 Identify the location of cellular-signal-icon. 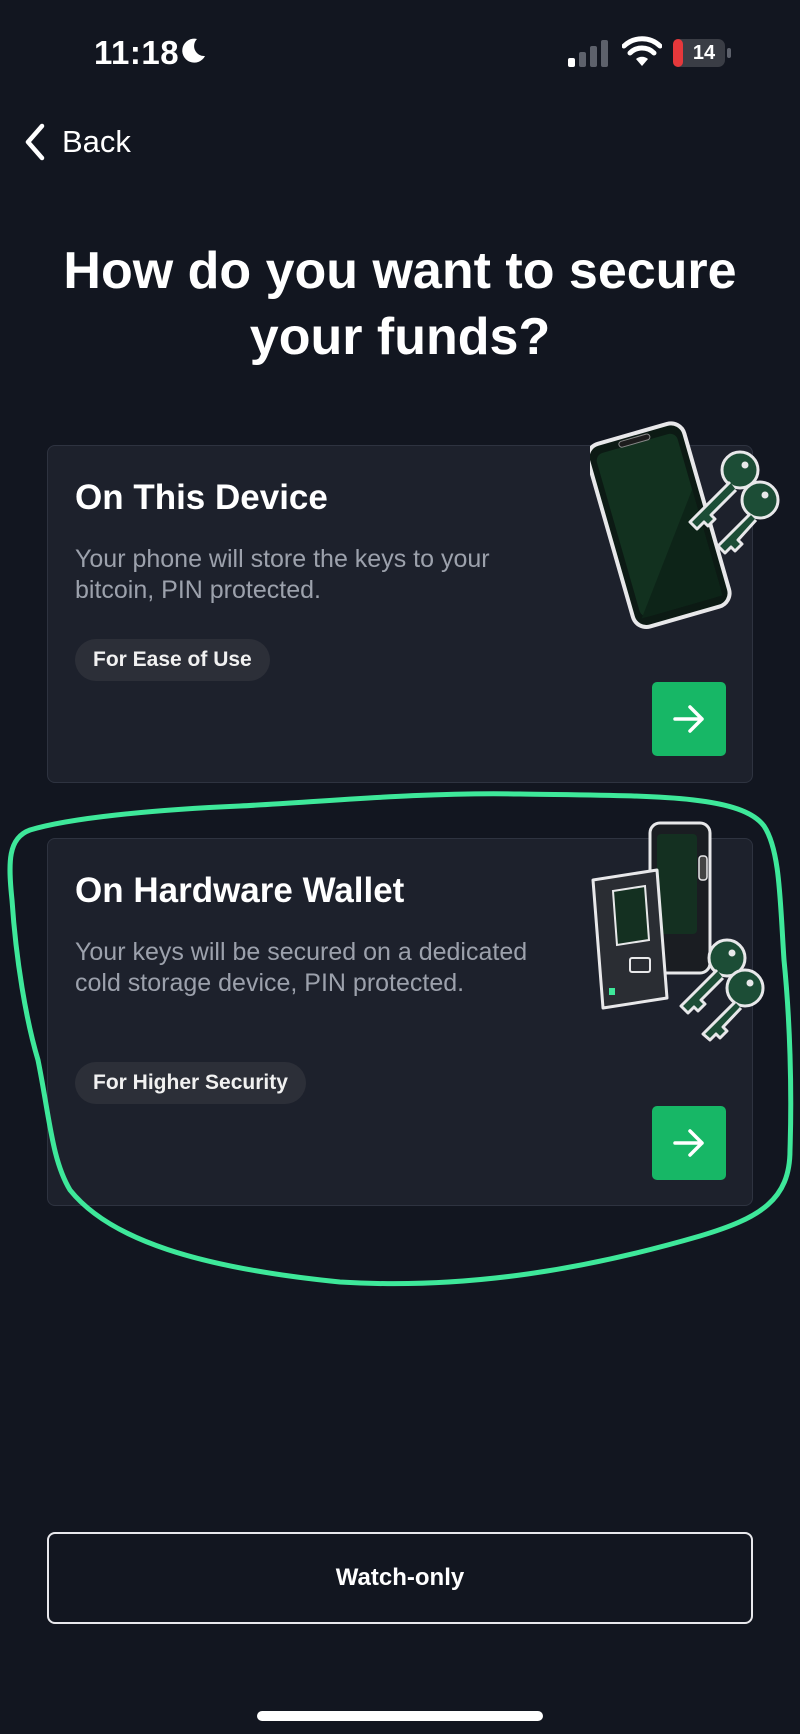
(588, 53).